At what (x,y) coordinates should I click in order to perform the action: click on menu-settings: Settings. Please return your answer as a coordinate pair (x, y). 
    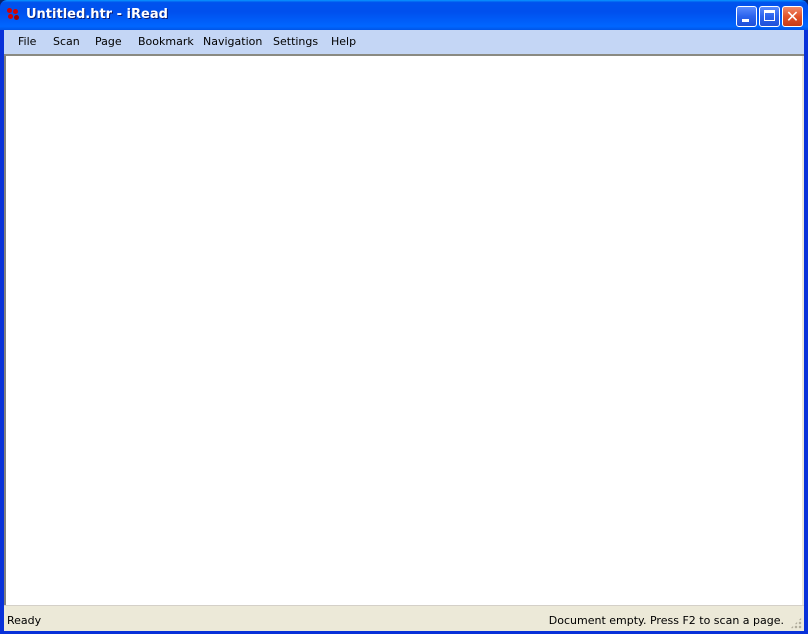
    Looking at the image, I should click on (295, 41).